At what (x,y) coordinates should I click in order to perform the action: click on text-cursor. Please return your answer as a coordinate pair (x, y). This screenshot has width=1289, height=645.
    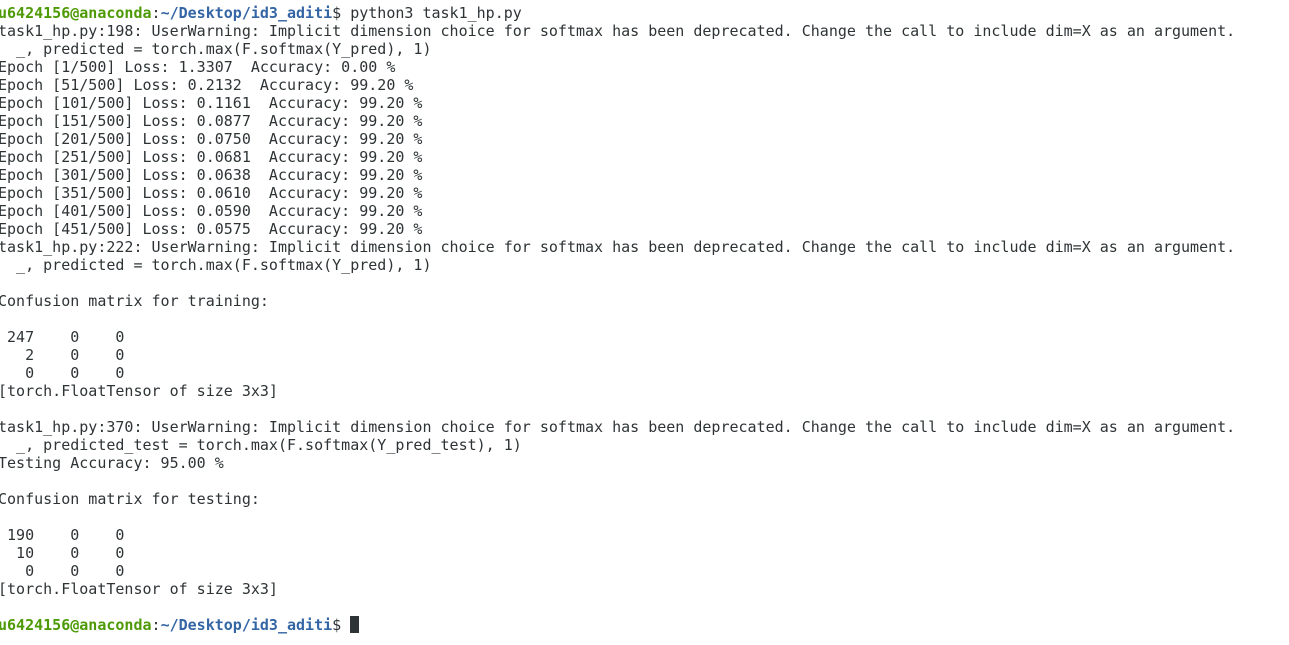
    Looking at the image, I should click on (355, 624).